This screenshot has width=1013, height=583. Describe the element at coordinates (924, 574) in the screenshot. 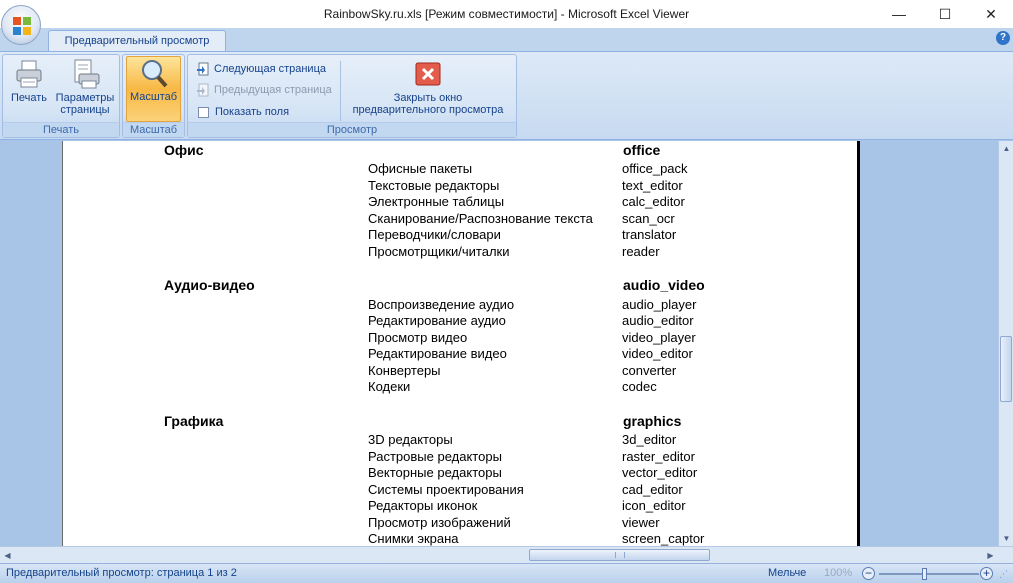

I see `zoom-slider-knob` at that location.